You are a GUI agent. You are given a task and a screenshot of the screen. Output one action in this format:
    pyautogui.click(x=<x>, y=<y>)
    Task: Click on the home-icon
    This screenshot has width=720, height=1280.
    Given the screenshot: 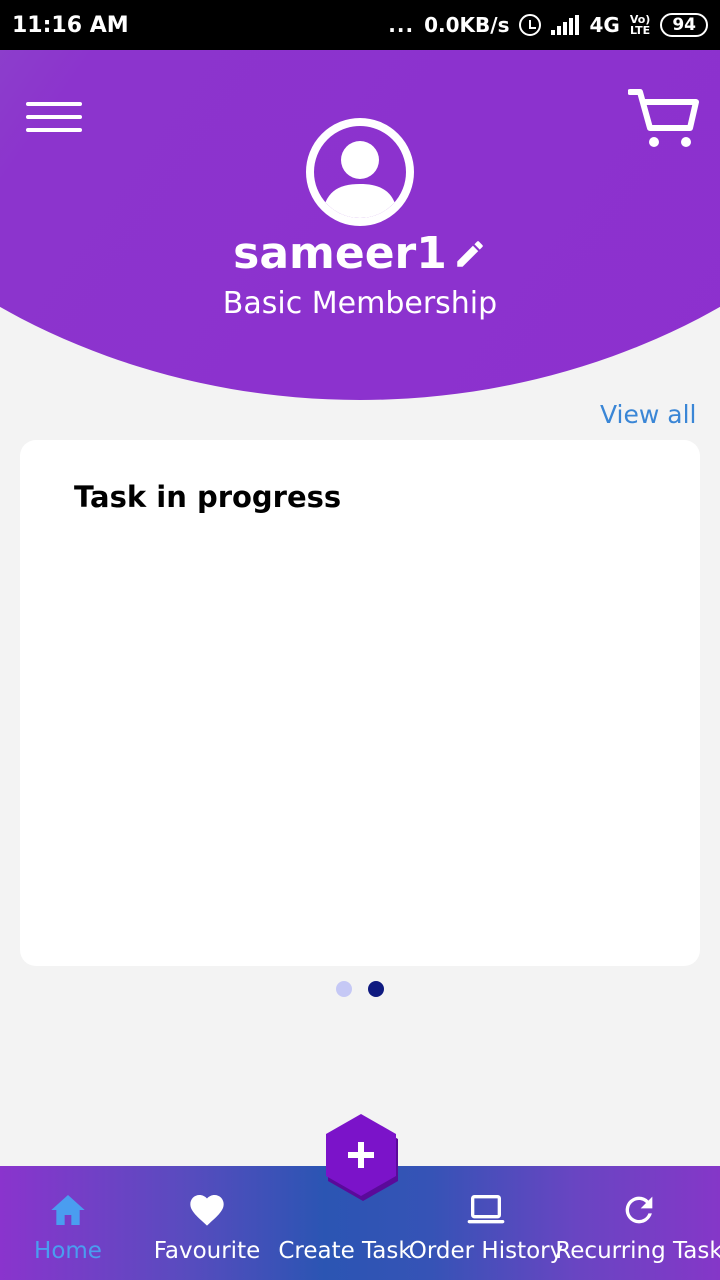 What is the action you would take?
    pyautogui.click(x=68, y=1210)
    